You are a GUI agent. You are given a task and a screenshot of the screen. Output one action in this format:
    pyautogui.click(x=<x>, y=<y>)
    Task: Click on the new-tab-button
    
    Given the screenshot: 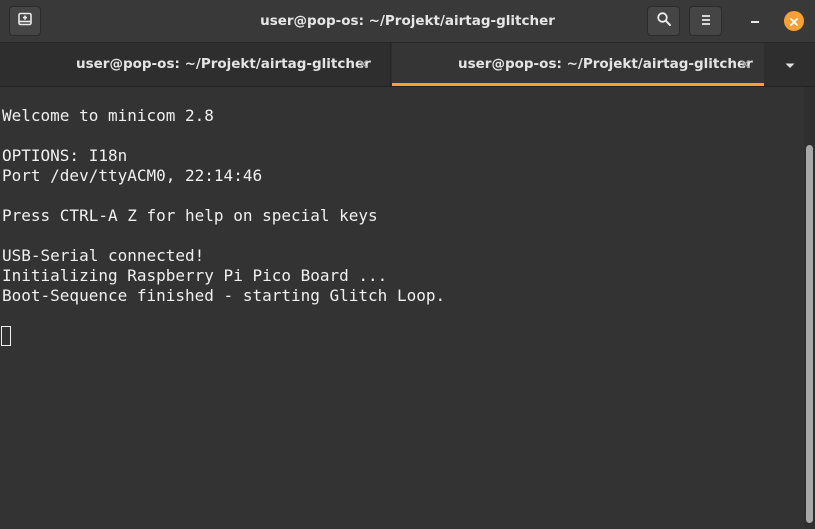 What is the action you would take?
    pyautogui.click(x=25, y=21)
    